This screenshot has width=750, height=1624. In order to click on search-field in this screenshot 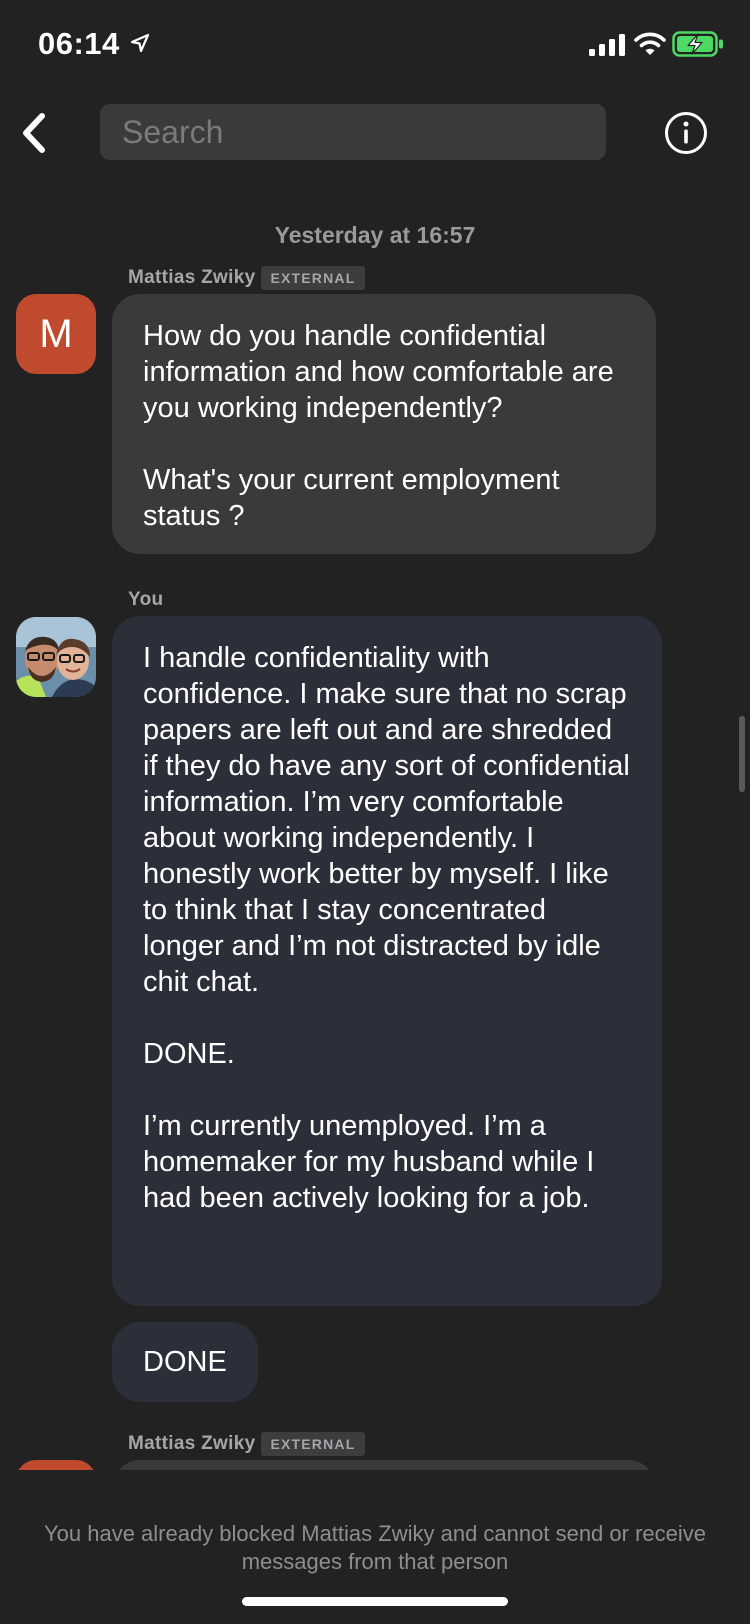, I will do `click(353, 132)`.